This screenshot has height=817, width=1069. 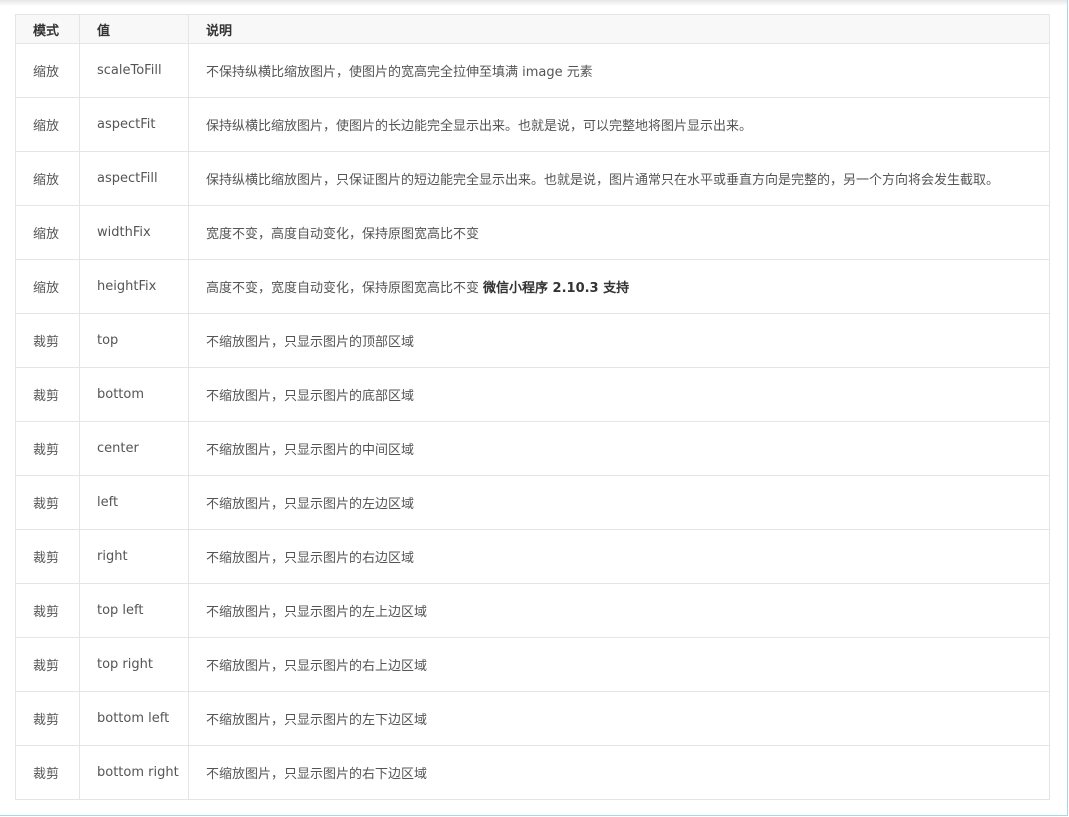 What do you see at coordinates (619, 232) in the screenshot?
I see `cell-description: 宽度不变，高度自动变化，保持原图宽高比不变` at bounding box center [619, 232].